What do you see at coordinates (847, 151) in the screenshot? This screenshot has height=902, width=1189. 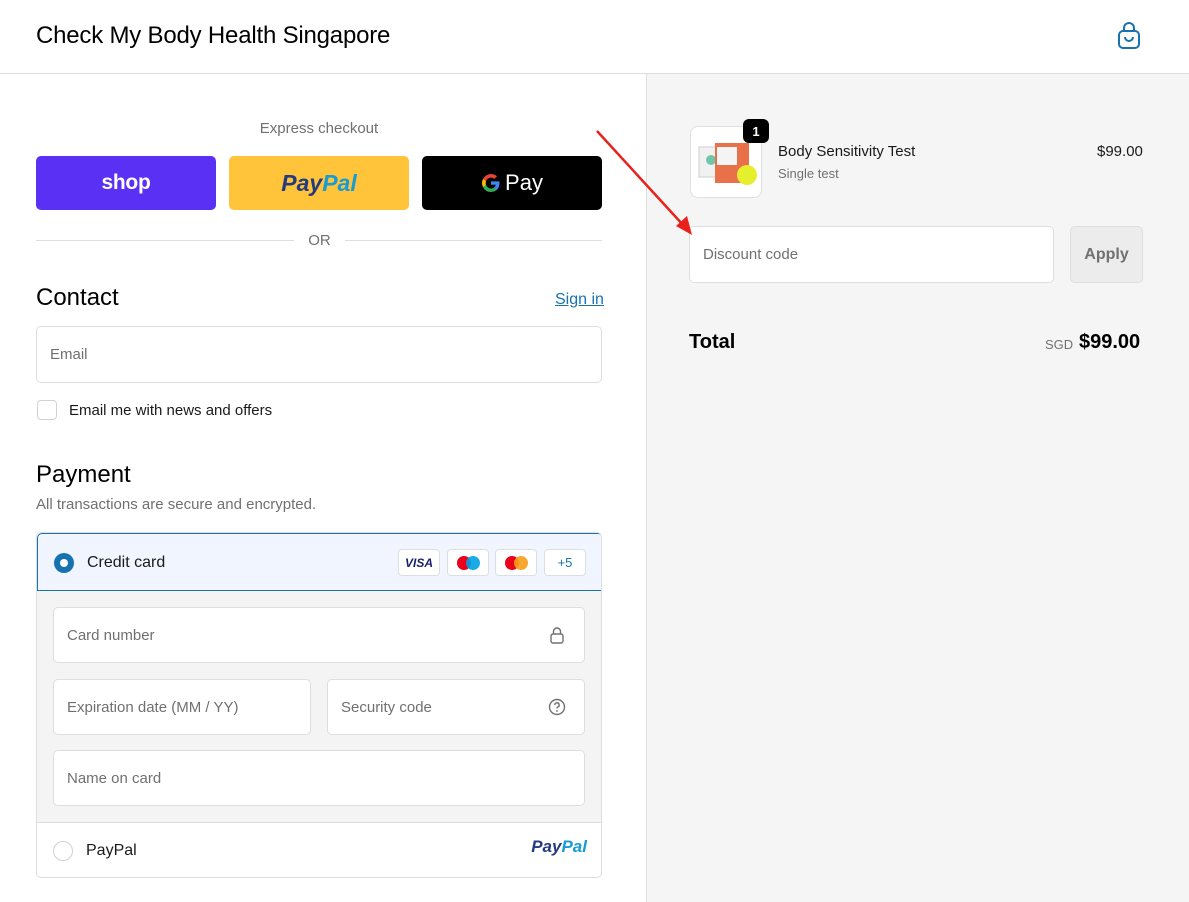 I see `product-name: Body Sensitivity Test` at bounding box center [847, 151].